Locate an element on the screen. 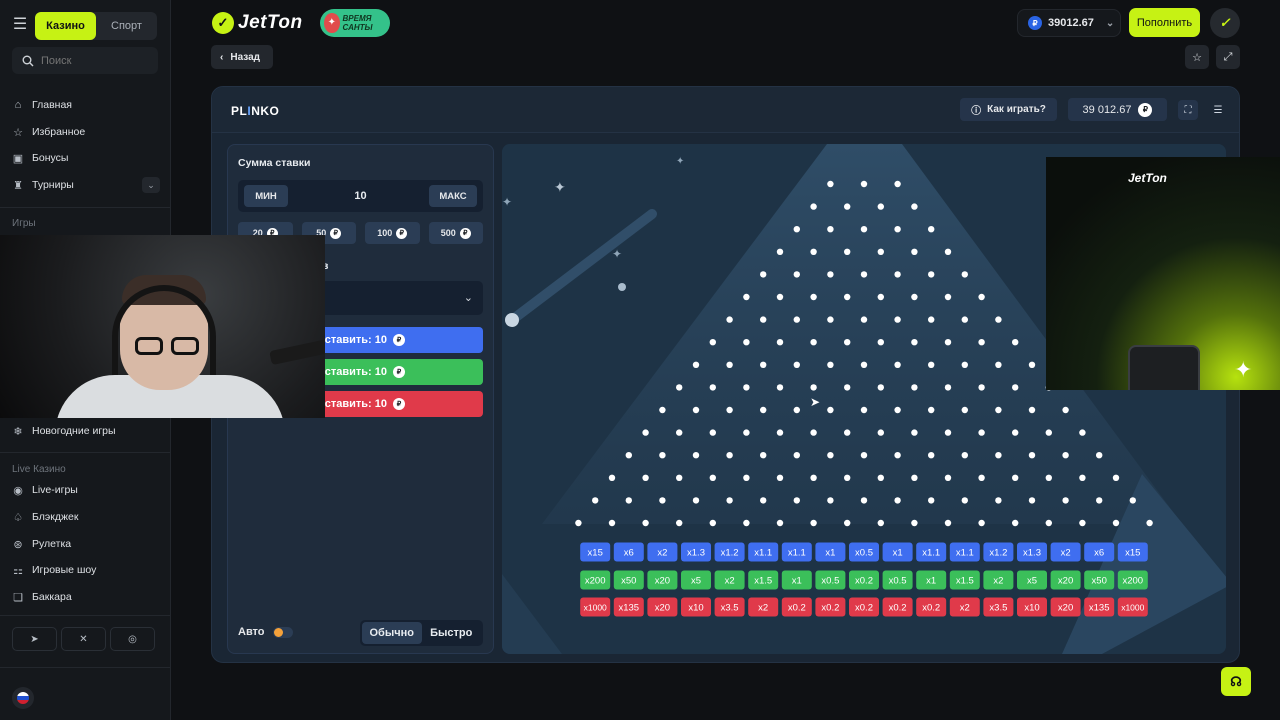 The image size is (1280, 720). quick-bet-chip: 500 ₽ is located at coordinates (455, 233).